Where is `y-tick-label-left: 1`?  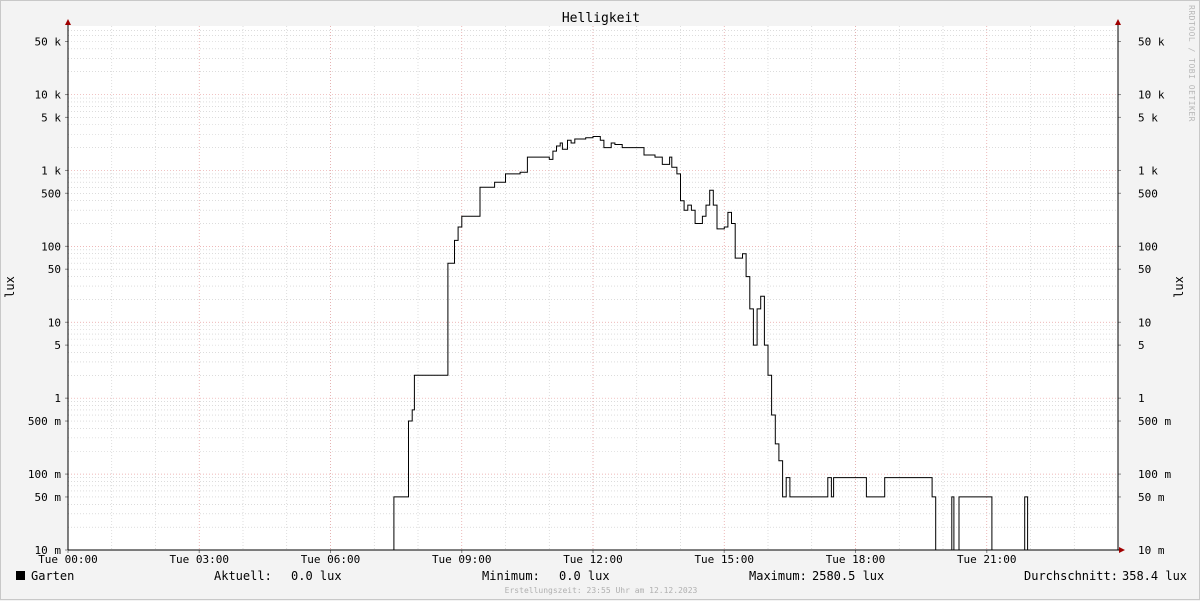
y-tick-label-left: 1 is located at coordinates (57, 398).